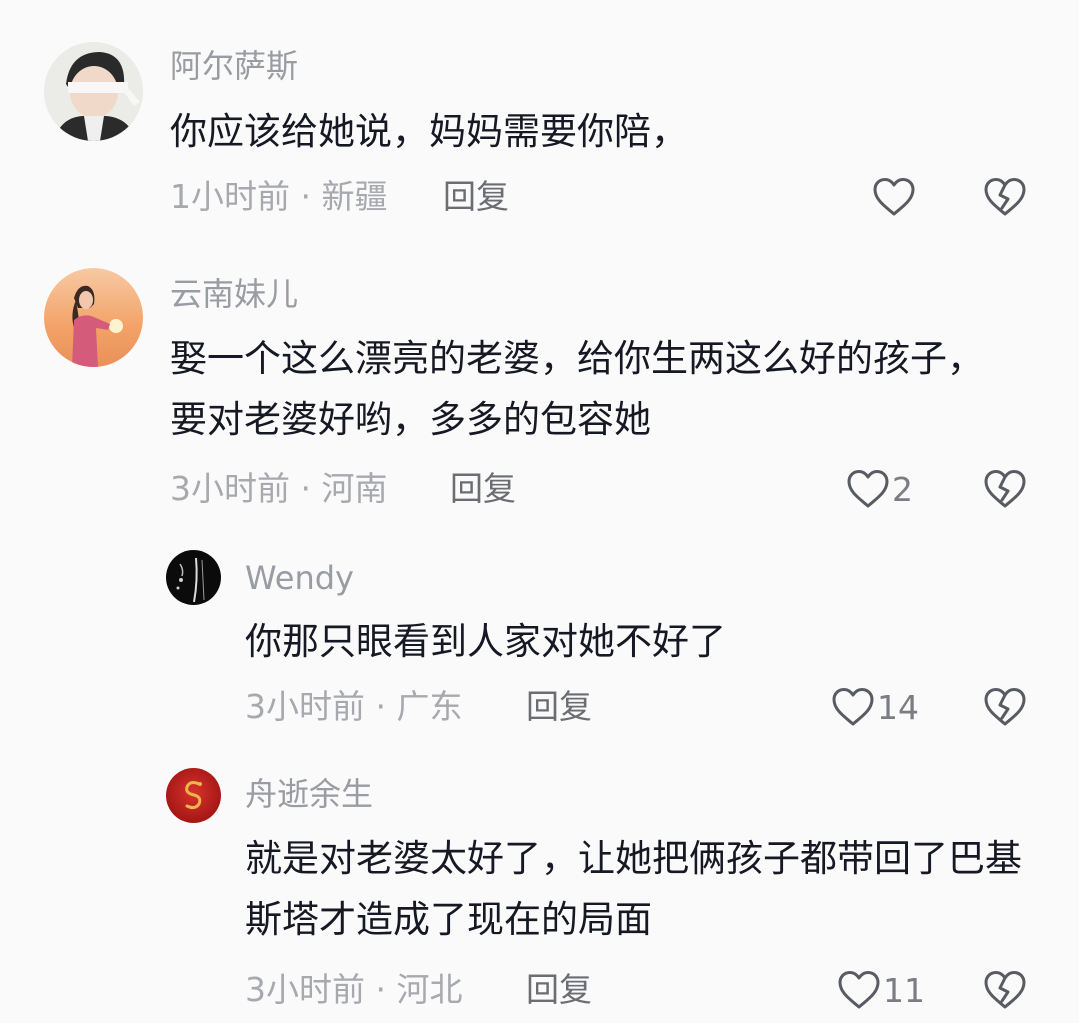 The image size is (1079, 1023). Describe the element at coordinates (354, 488) in the screenshot. I see `location: 河南` at that location.